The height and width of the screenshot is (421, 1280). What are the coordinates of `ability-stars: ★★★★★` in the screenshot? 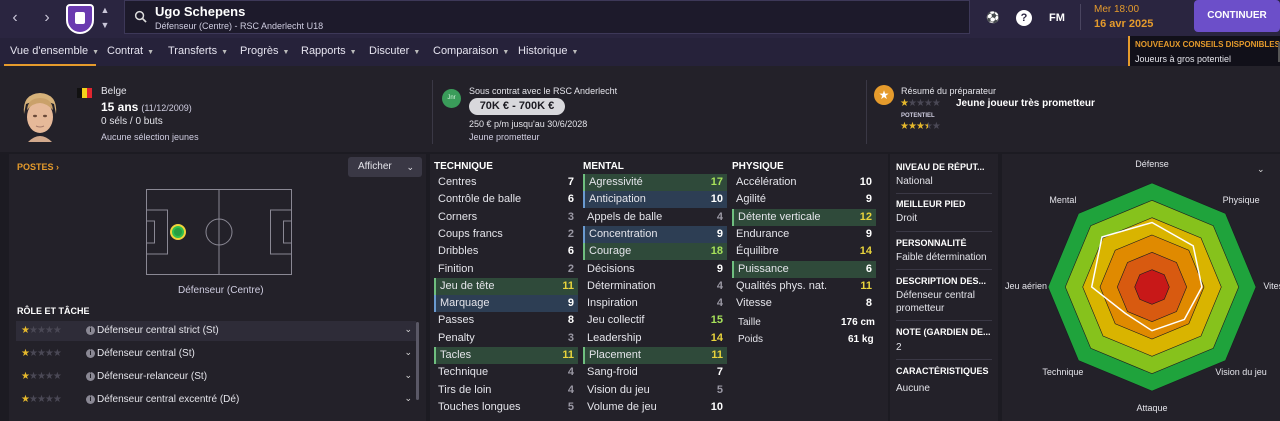 It's located at (920, 103).